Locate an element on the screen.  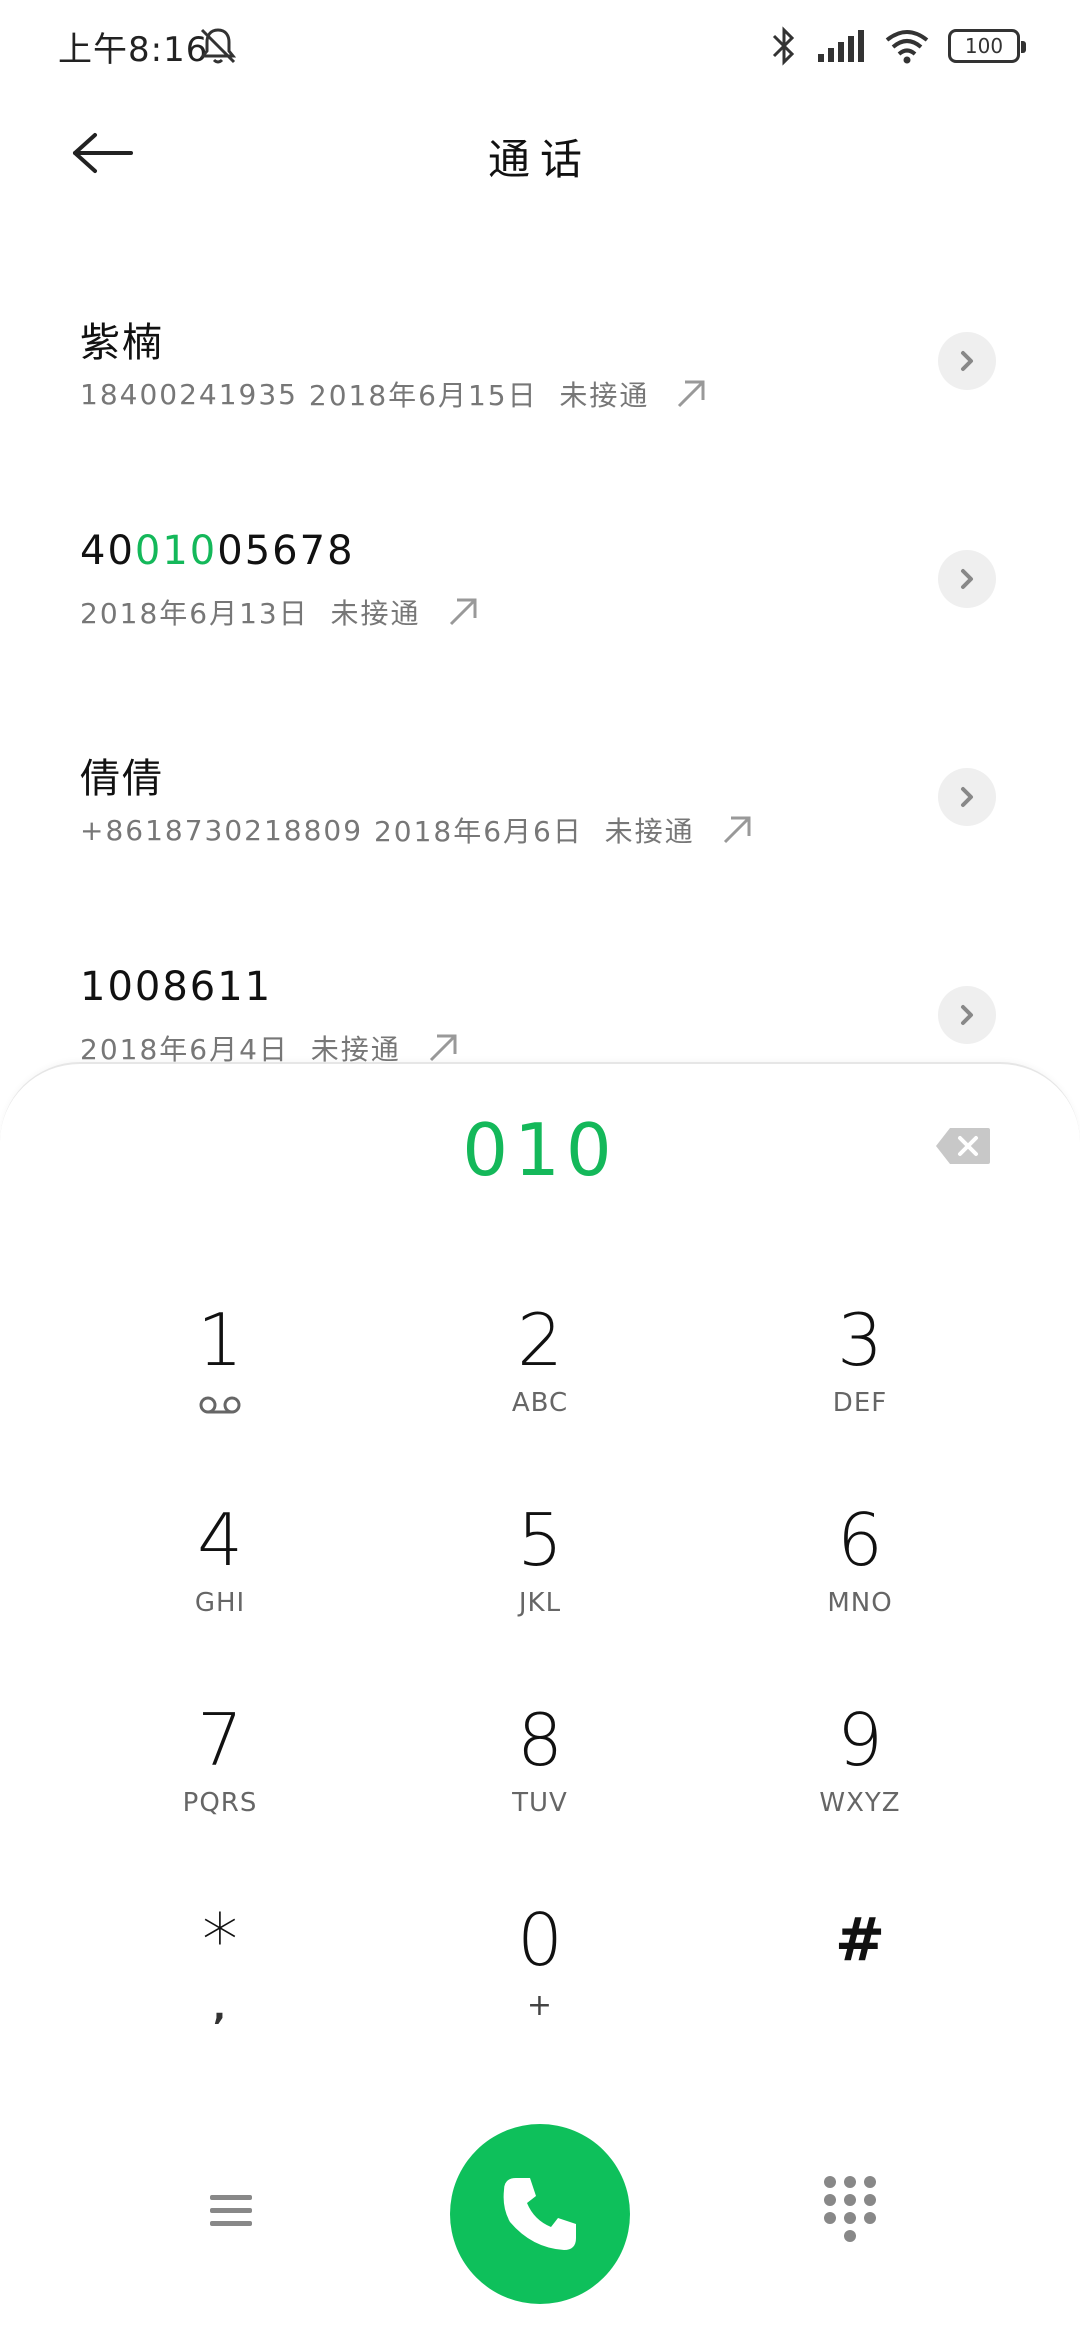
dialpad-icon is located at coordinates (850, 2209).